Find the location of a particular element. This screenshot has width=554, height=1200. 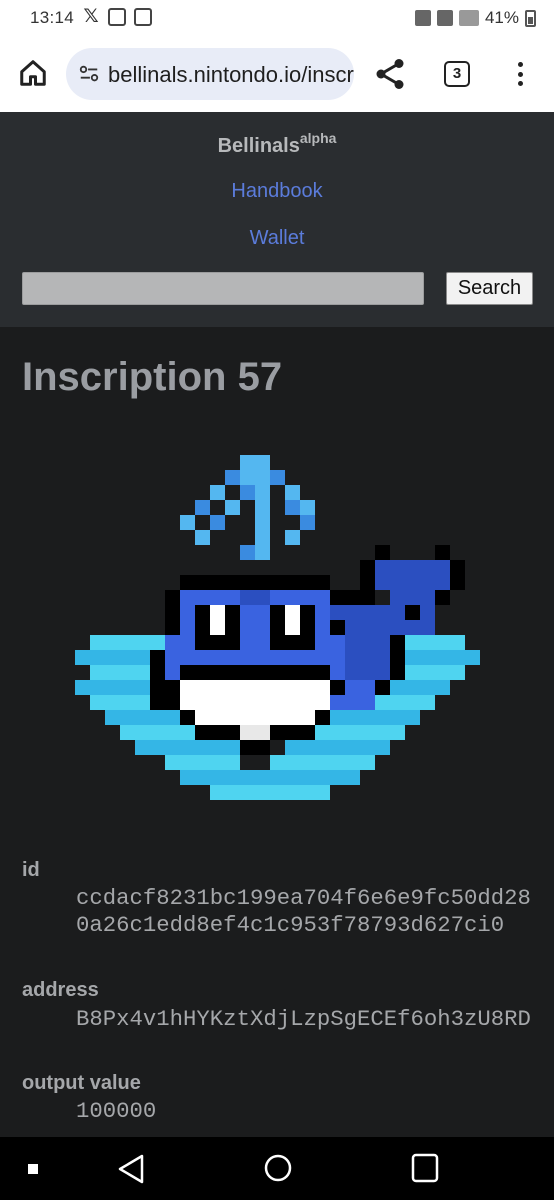

url-text: bellinals.nintondo.io/inscription/ccdacf is located at coordinates (231, 74).